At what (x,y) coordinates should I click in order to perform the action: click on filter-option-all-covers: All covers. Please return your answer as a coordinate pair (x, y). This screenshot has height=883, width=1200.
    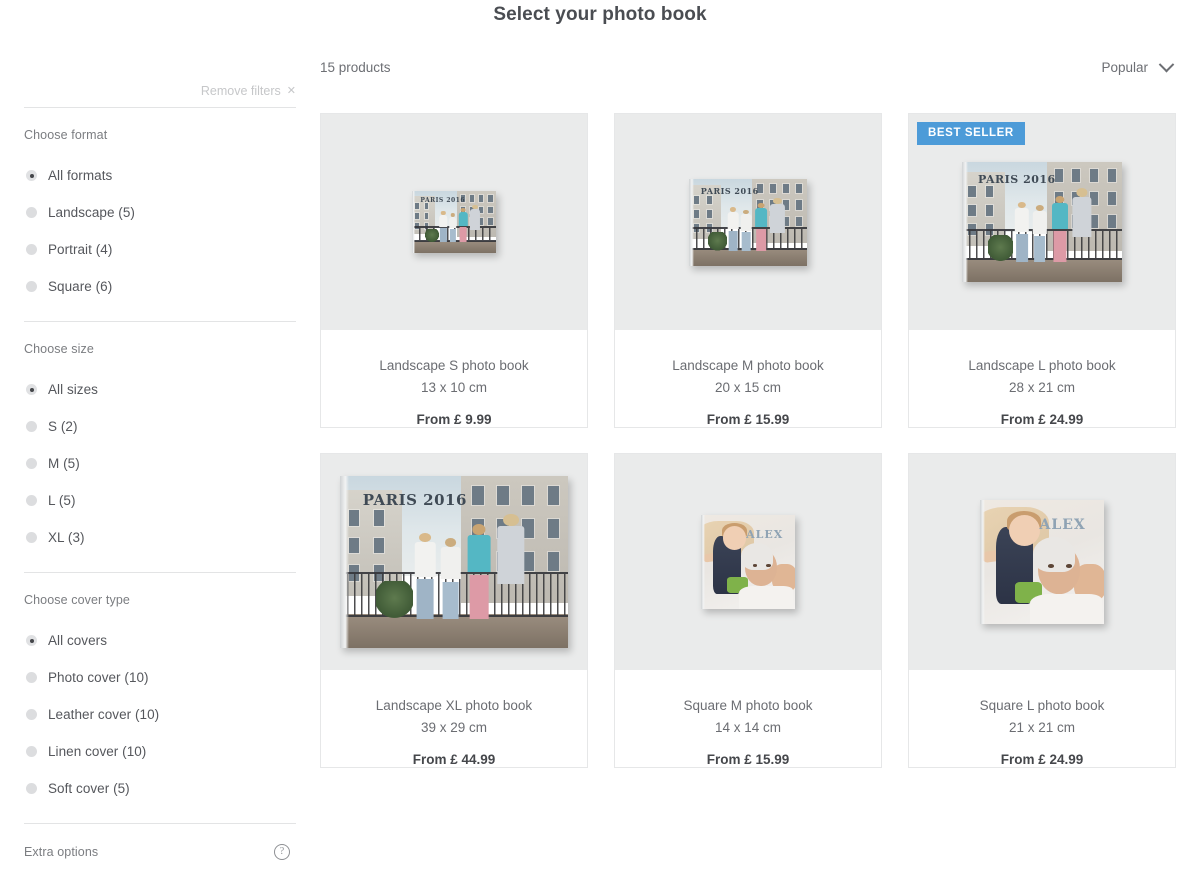
    Looking at the image, I should click on (160, 640).